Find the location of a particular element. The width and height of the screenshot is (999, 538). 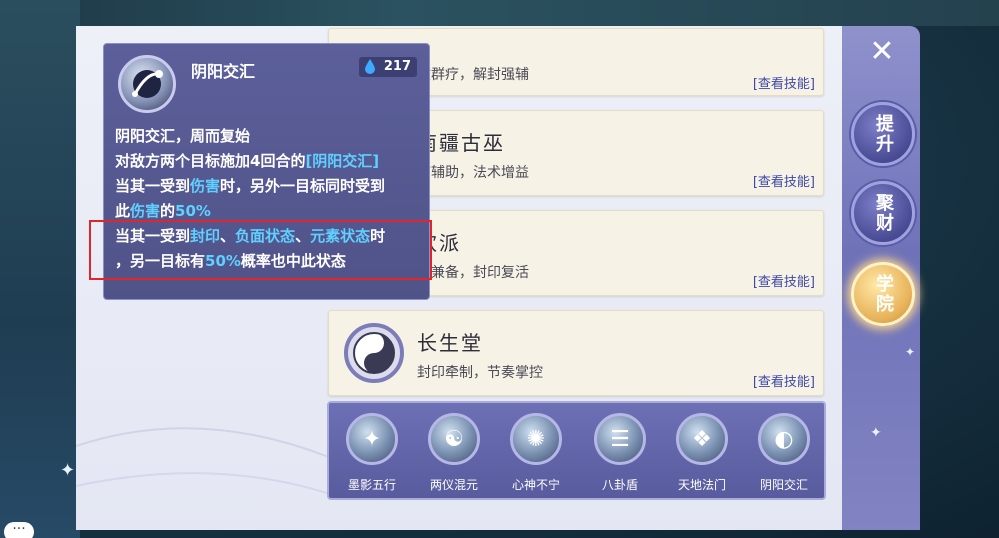

background-top is located at coordinates (499, 13).